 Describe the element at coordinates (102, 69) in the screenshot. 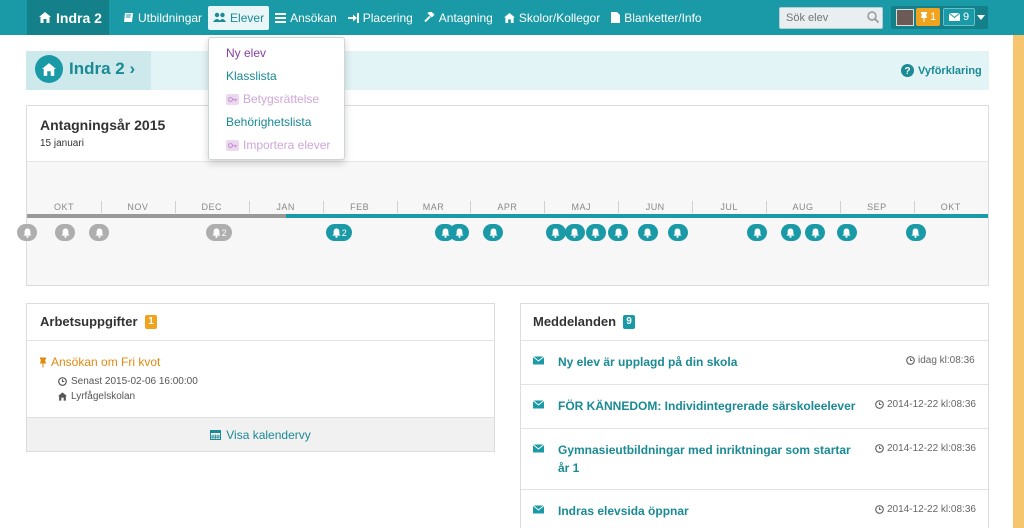

I see `breadcrumb-label: Indra 2 ›` at that location.